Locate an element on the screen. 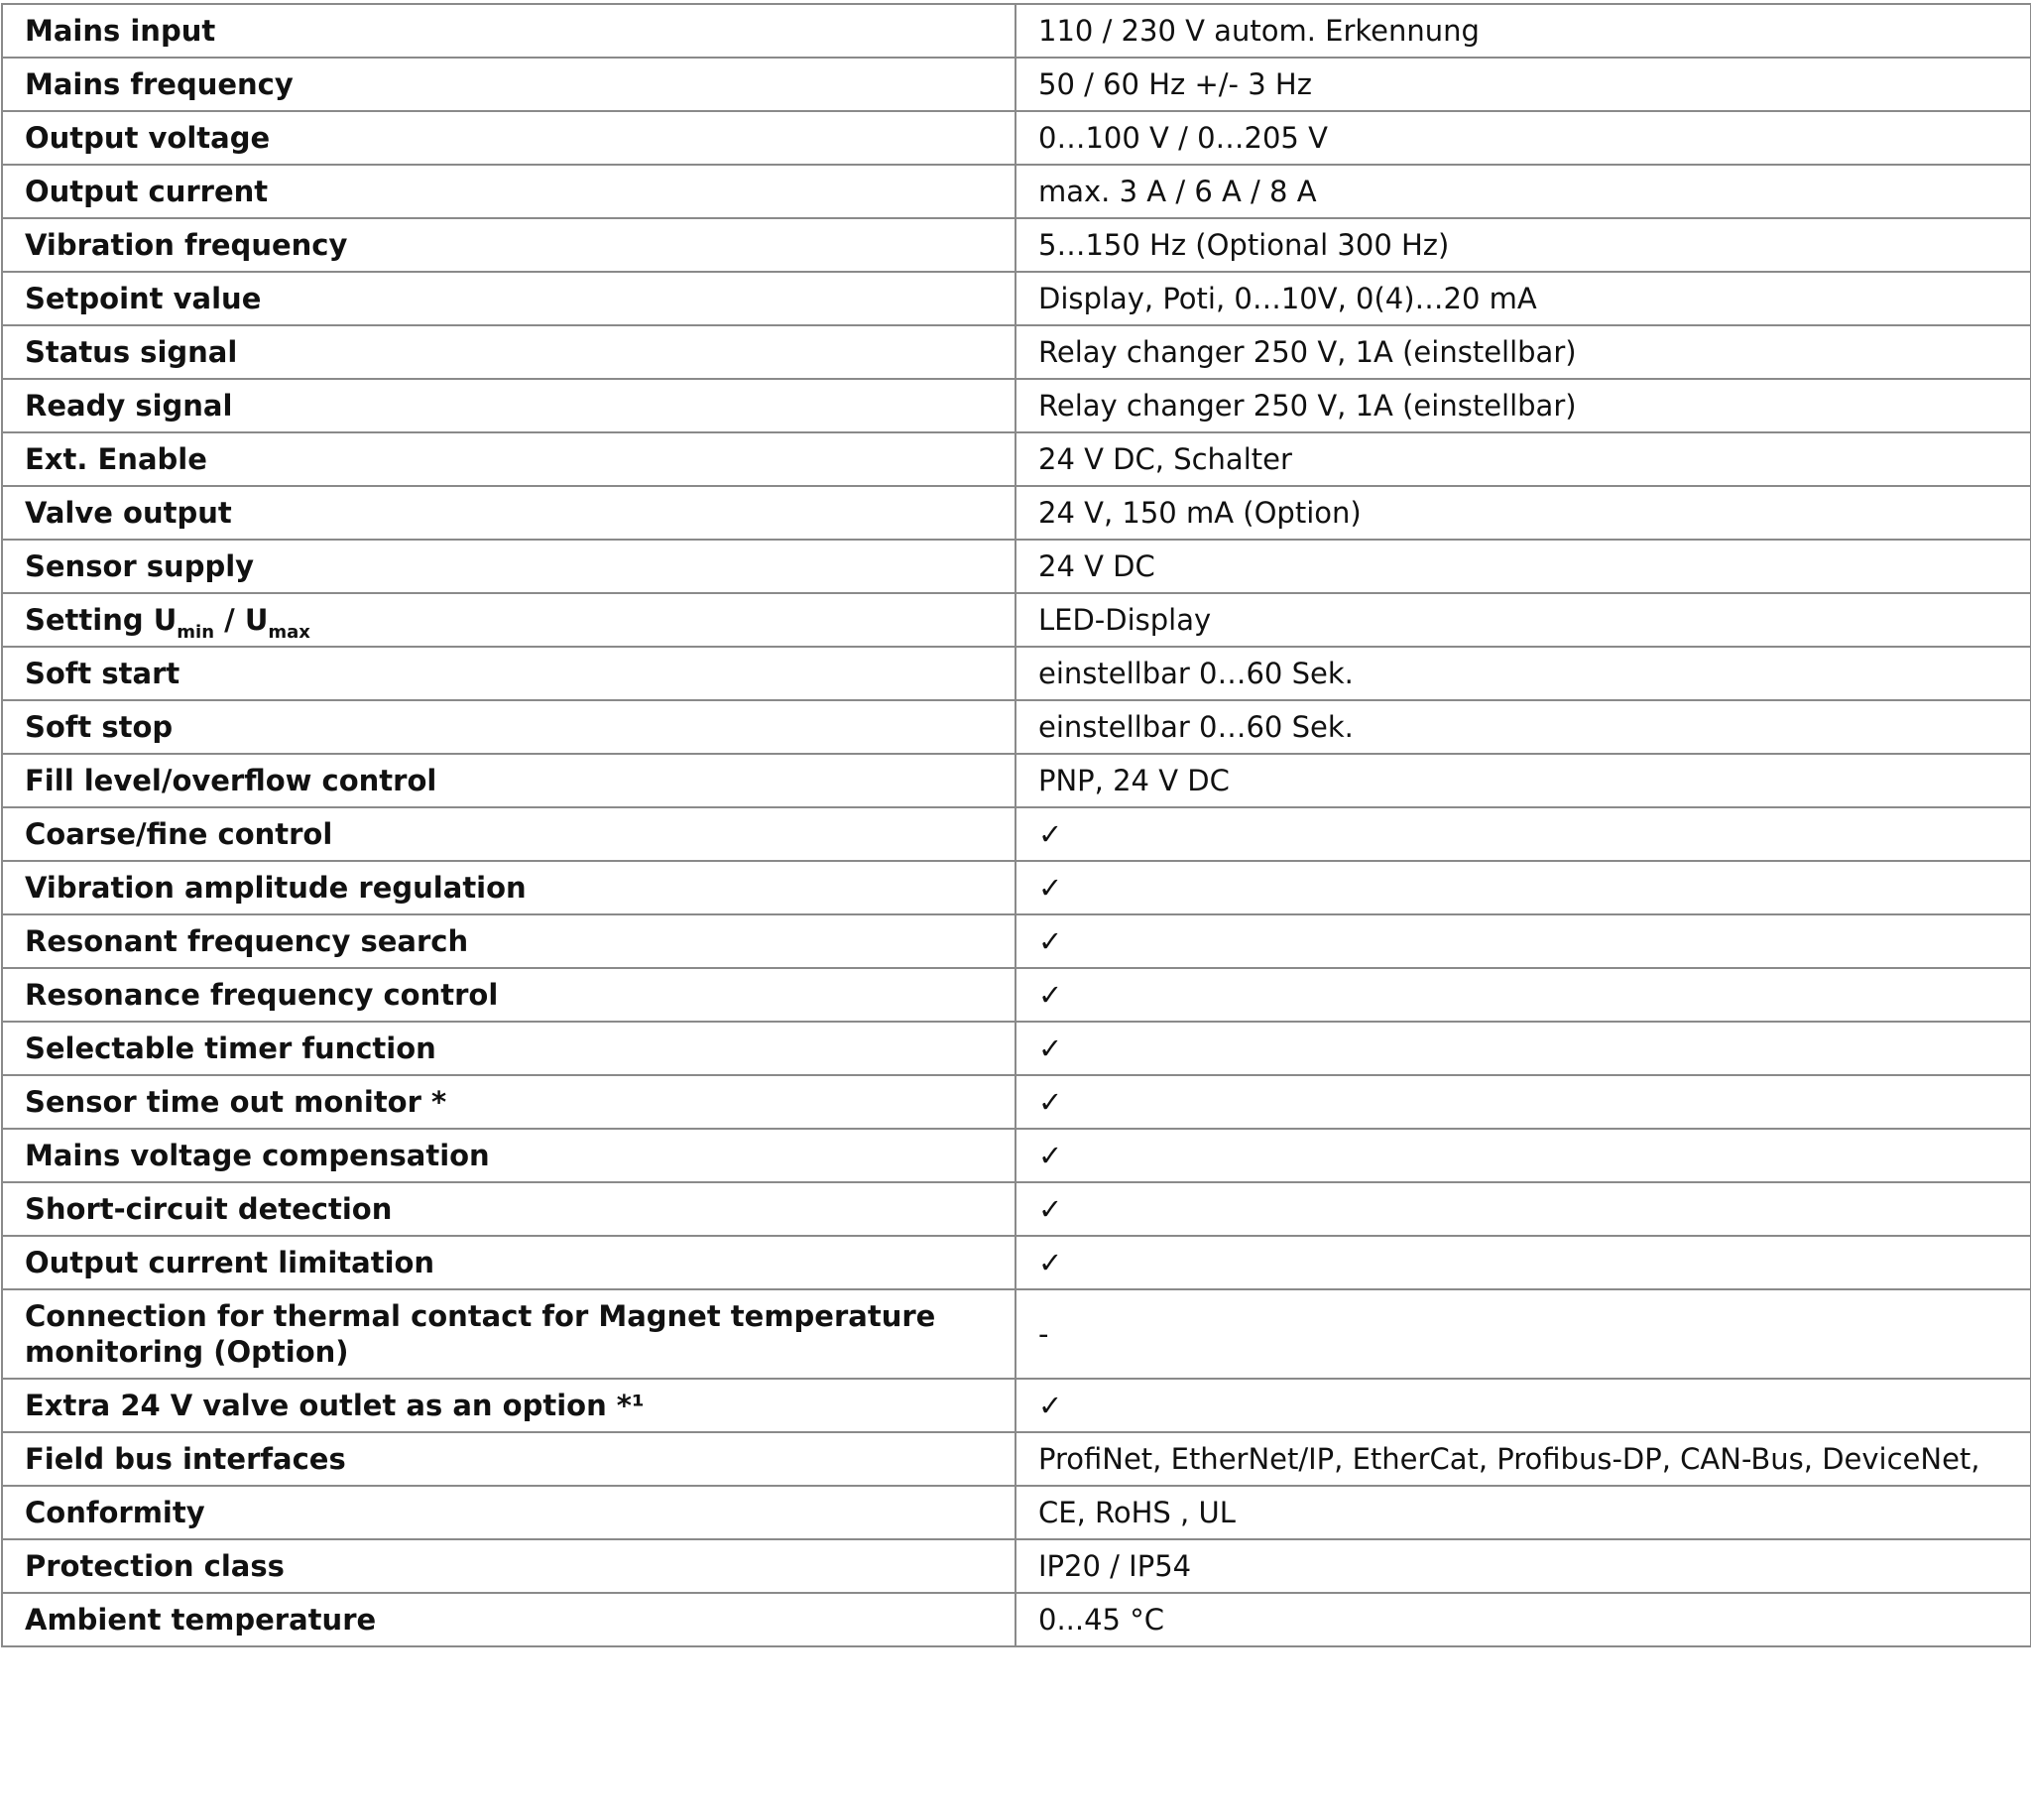 The height and width of the screenshot is (1820, 2031). spec-value: 24 V, 150 mA (Option) is located at coordinates (1523, 513).